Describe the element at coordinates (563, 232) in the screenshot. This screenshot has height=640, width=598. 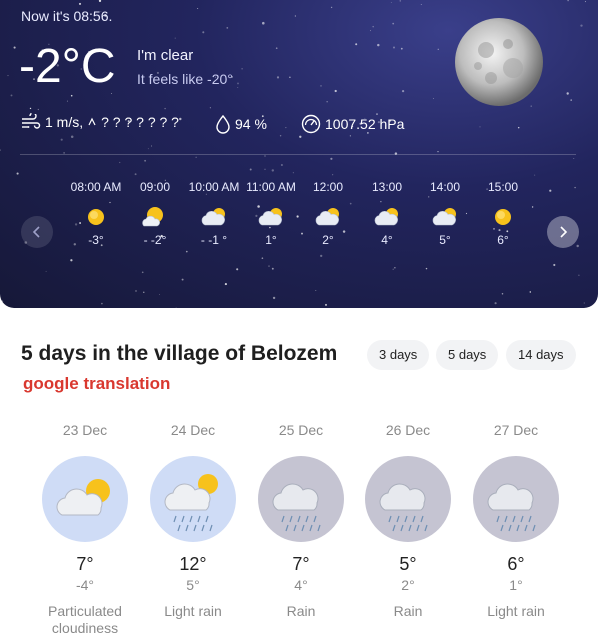
I see `scroll-right-button` at that location.